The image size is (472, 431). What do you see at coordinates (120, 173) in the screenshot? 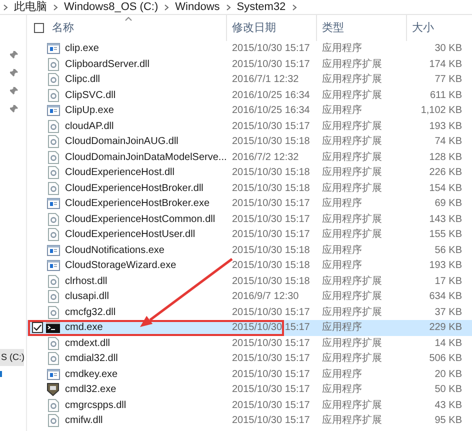
I see `file-name: CloudExperienceHost.dll` at bounding box center [120, 173].